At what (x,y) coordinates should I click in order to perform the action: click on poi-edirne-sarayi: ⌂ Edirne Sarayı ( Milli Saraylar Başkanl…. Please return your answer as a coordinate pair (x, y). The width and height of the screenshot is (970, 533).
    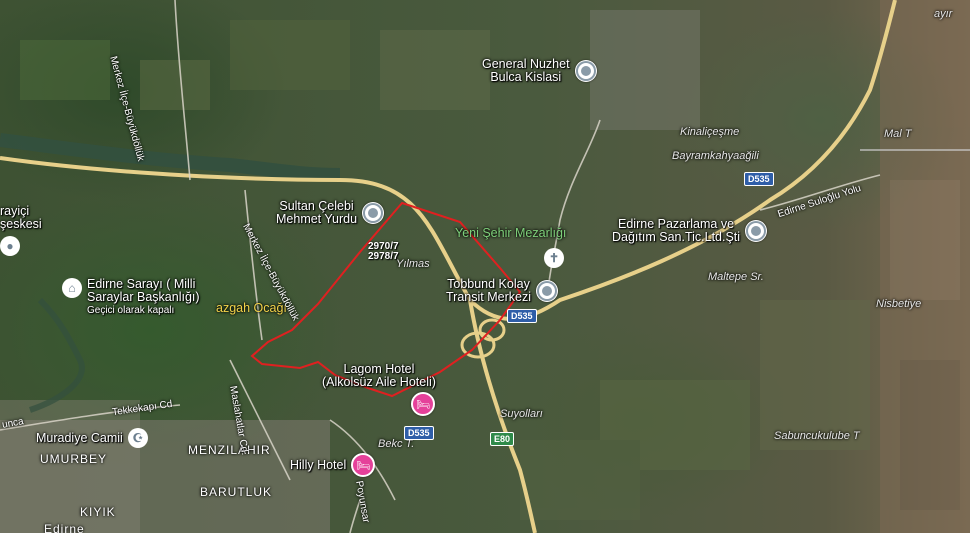
    Looking at the image, I should click on (131, 297).